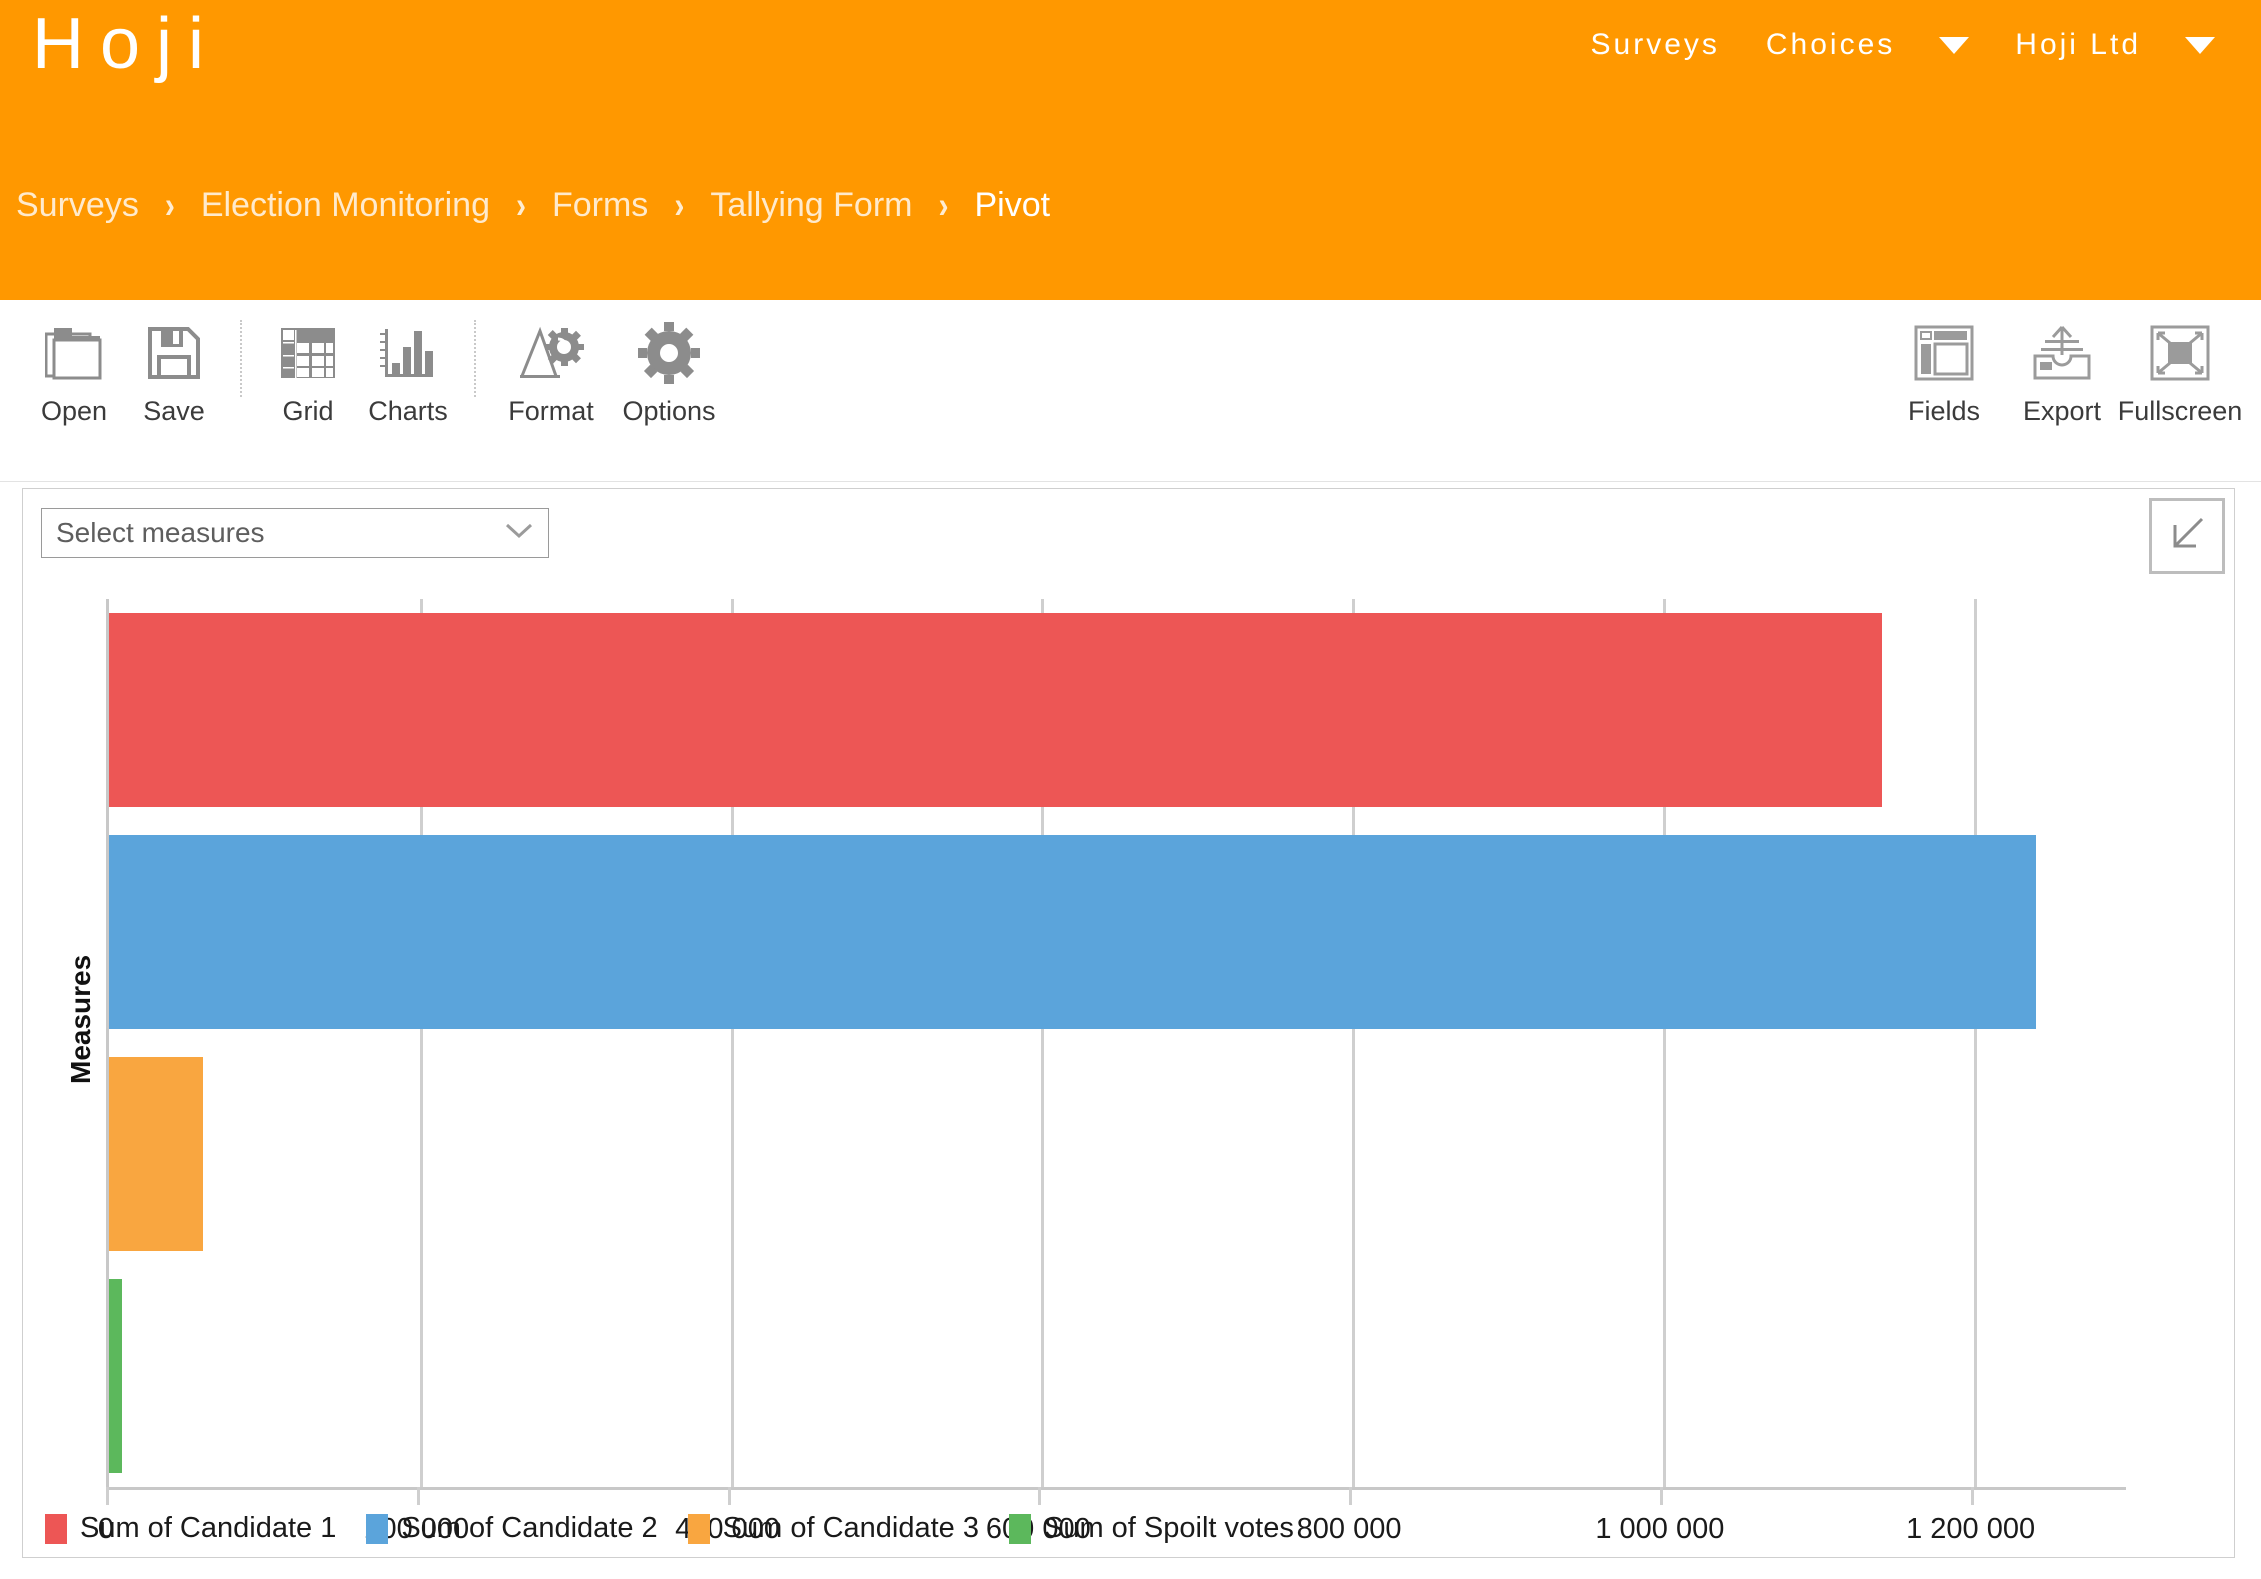  What do you see at coordinates (174, 353) in the screenshot?
I see `floppy-disk-icon` at bounding box center [174, 353].